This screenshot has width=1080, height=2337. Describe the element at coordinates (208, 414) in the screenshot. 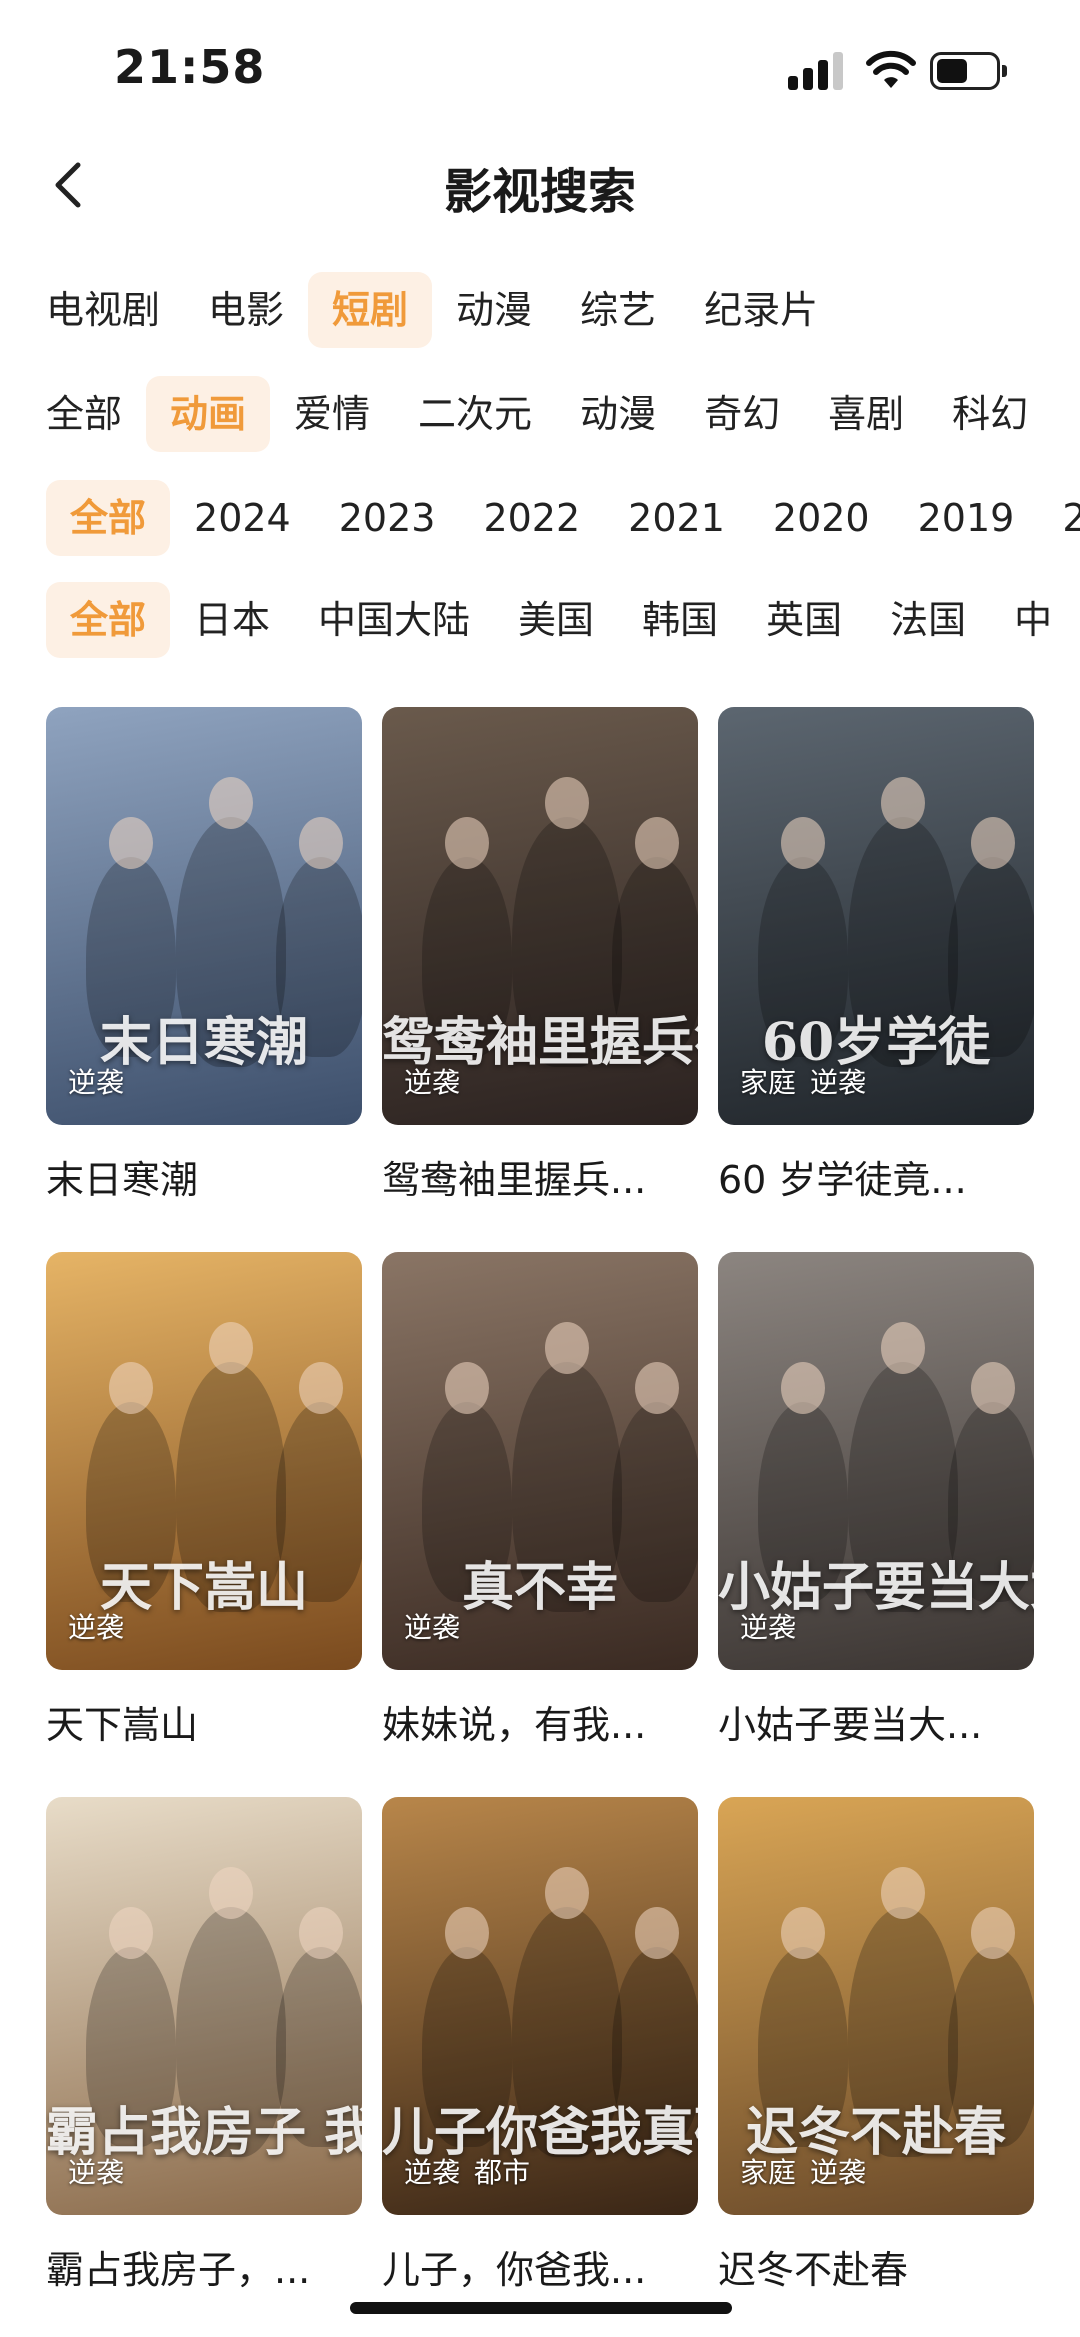

I see `filter-chip: 动画` at that location.